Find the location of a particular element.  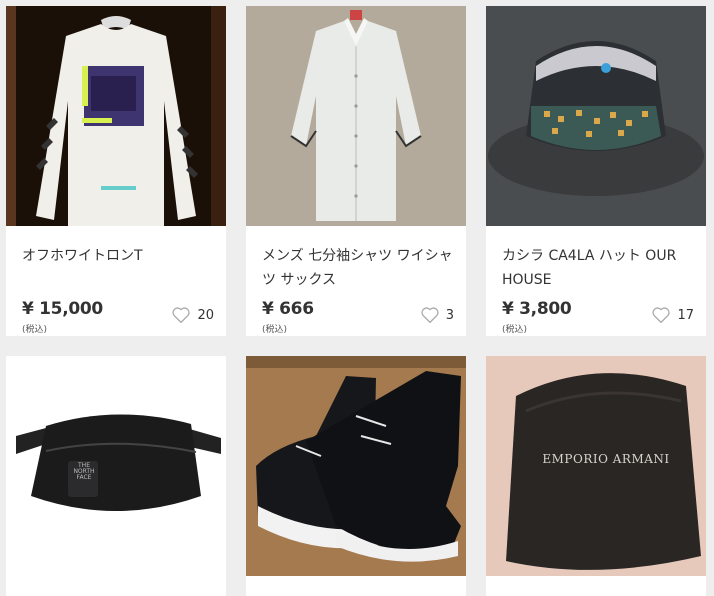

item-title: メンズ 七分袖シャツ ワイシャツ サックス is located at coordinates (357, 268).